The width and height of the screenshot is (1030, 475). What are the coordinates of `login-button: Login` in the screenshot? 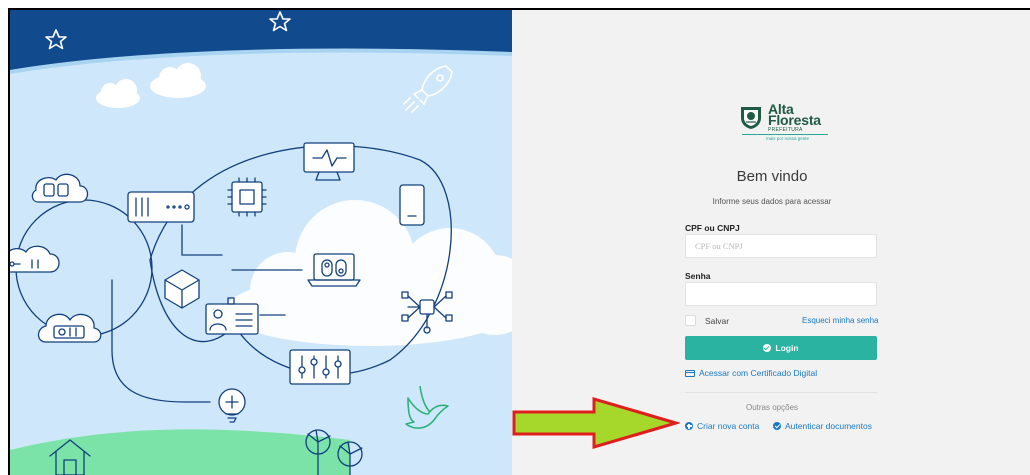 It's located at (781, 348).